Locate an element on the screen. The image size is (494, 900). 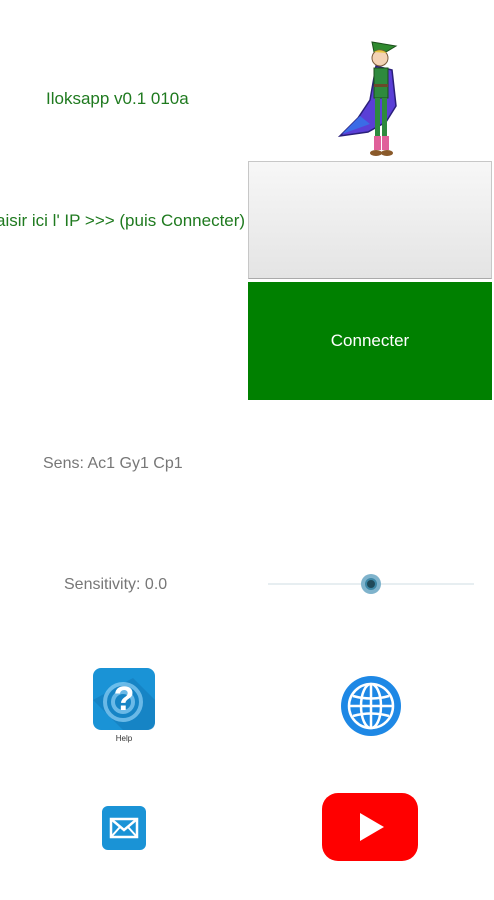
ip-address-input is located at coordinates (370, 220).